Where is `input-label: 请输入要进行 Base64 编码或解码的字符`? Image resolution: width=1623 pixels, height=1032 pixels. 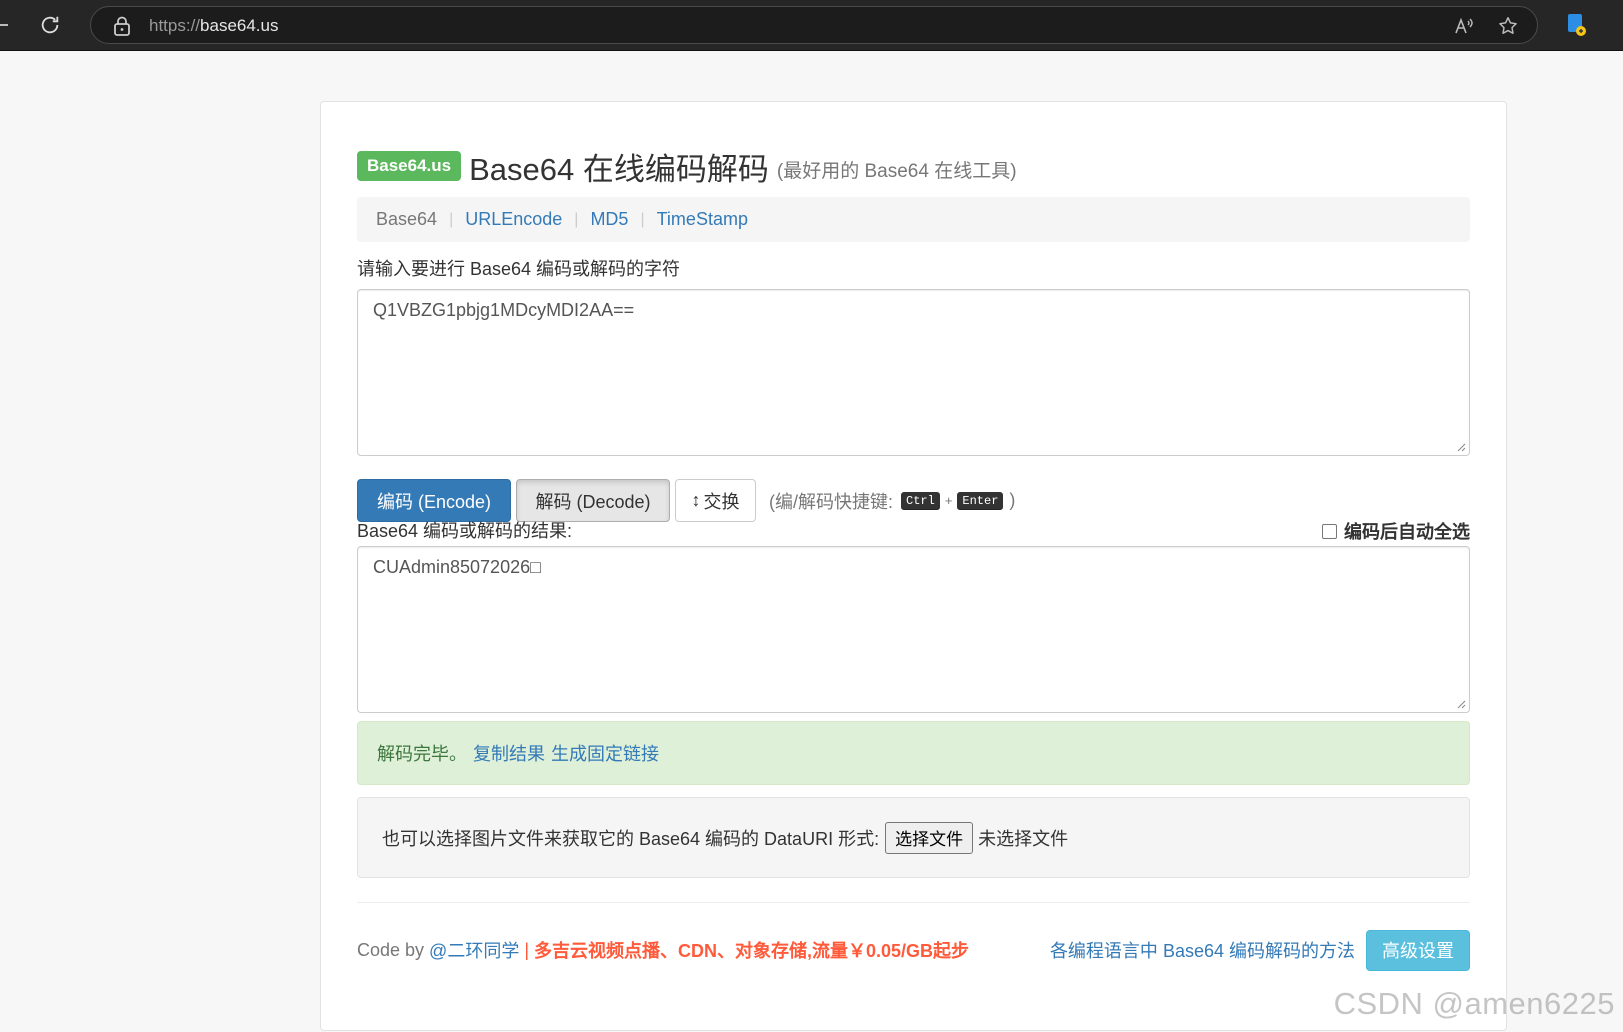
input-label: 请输入要进行 Base64 编码或解码的字符 is located at coordinates (519, 269).